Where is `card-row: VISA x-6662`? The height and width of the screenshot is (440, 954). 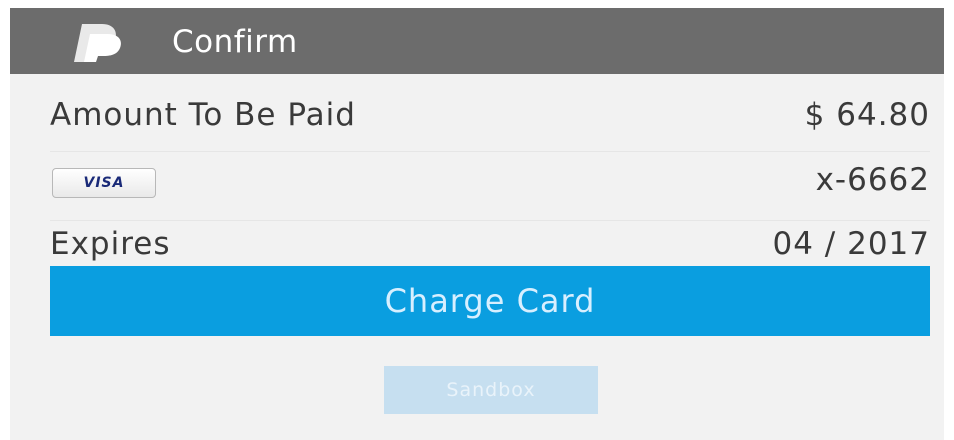 card-row: VISA x-6662 is located at coordinates (490, 186).